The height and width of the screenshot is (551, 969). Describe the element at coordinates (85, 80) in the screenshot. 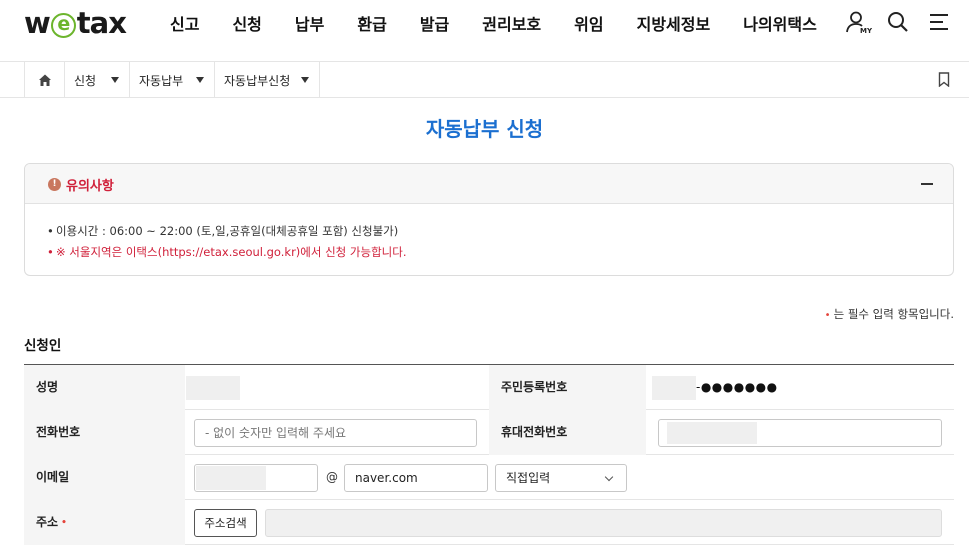

I see `breadcrumb-label: 신청` at that location.